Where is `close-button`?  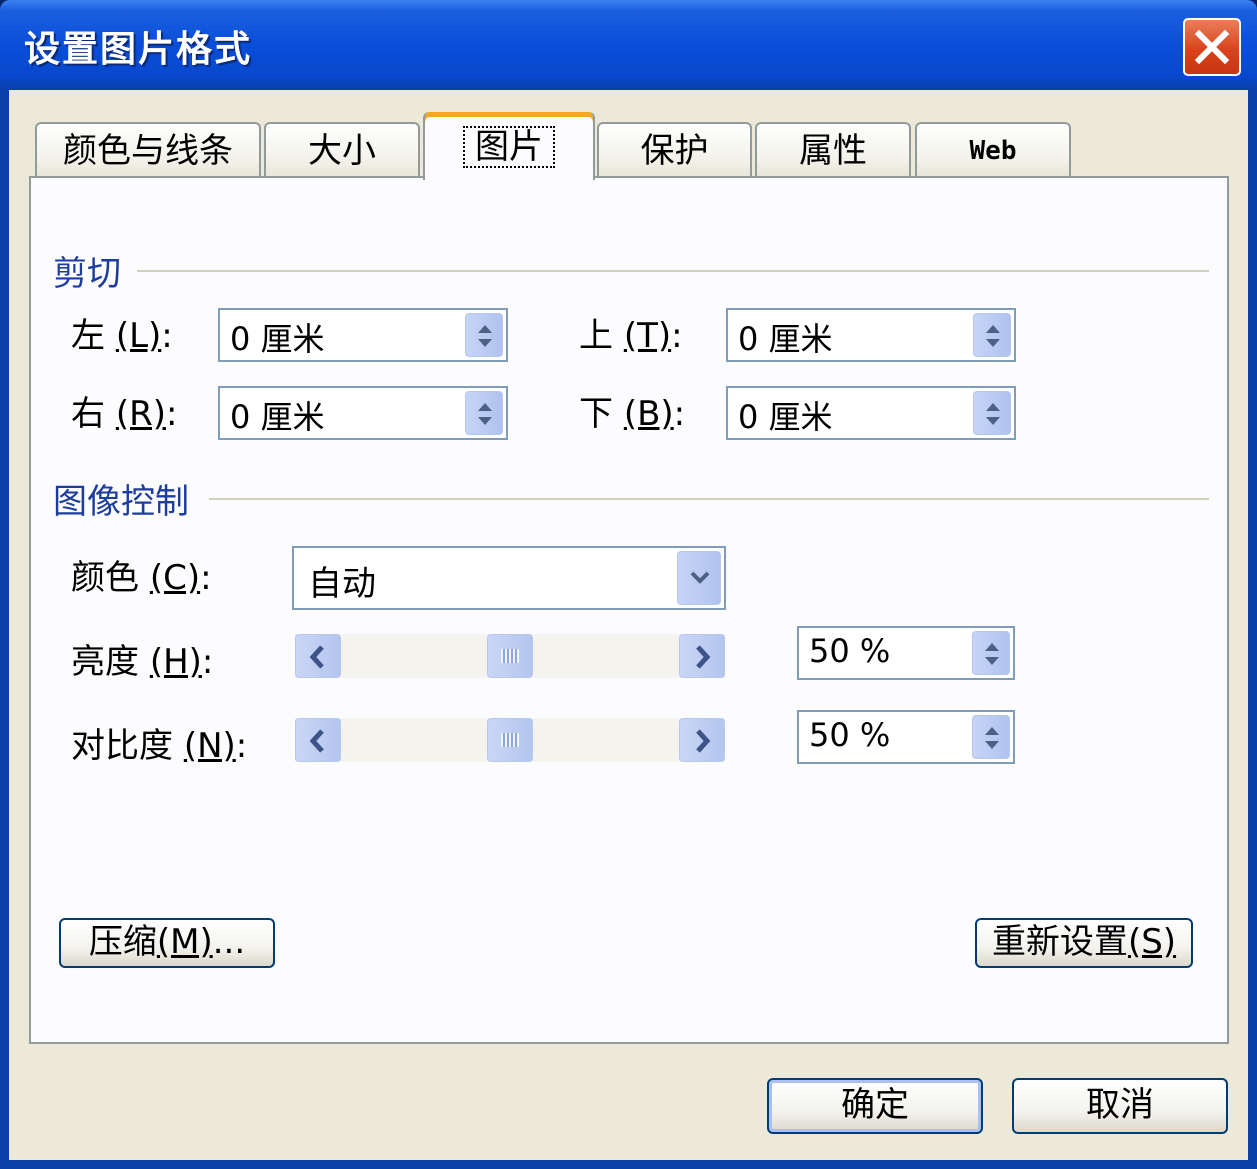 close-button is located at coordinates (1212, 47).